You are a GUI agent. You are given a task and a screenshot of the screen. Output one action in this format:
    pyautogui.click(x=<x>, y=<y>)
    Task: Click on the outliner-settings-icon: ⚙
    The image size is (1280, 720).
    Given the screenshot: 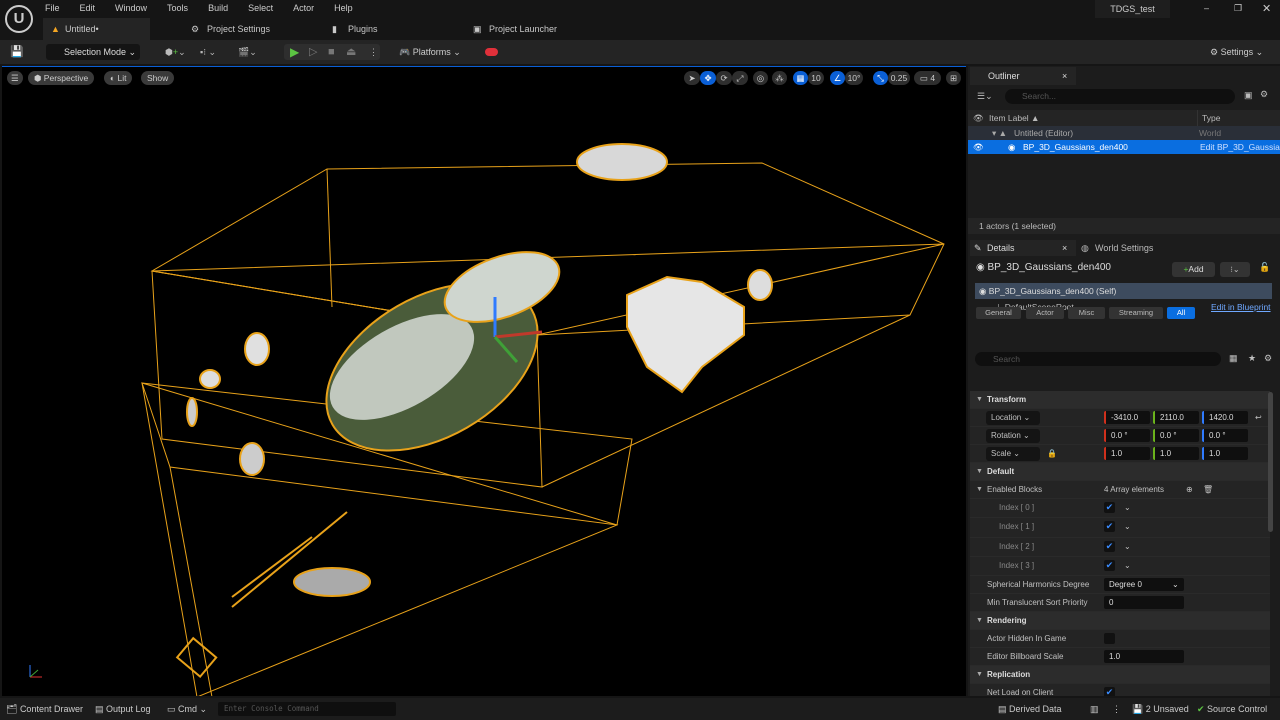 What is the action you would take?
    pyautogui.click(x=1264, y=94)
    